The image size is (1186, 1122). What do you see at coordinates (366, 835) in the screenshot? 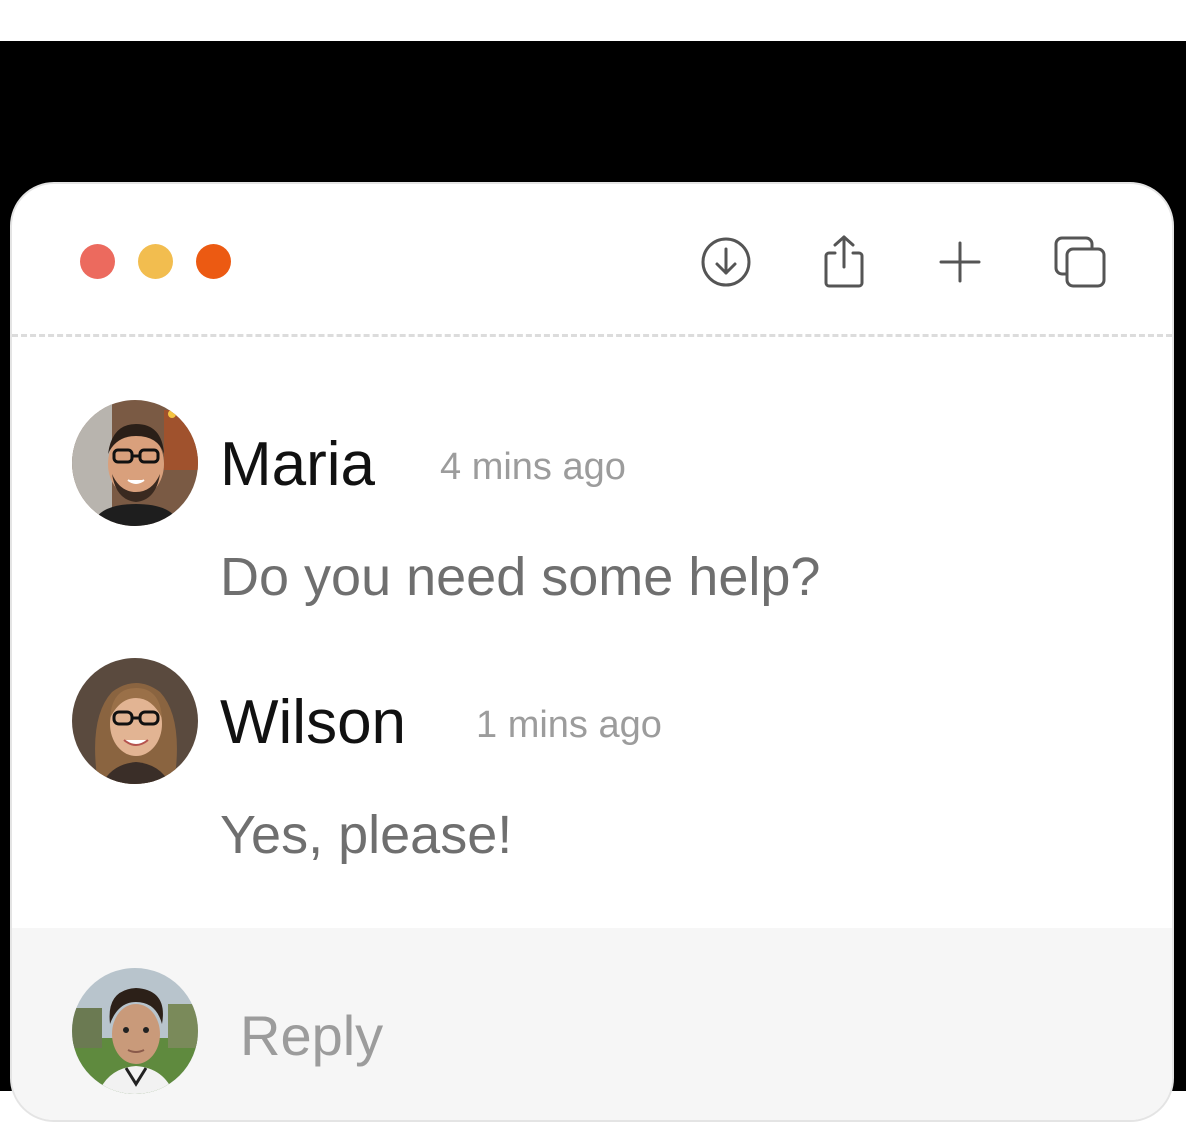
I see `comment-text: Yes, please!` at bounding box center [366, 835].